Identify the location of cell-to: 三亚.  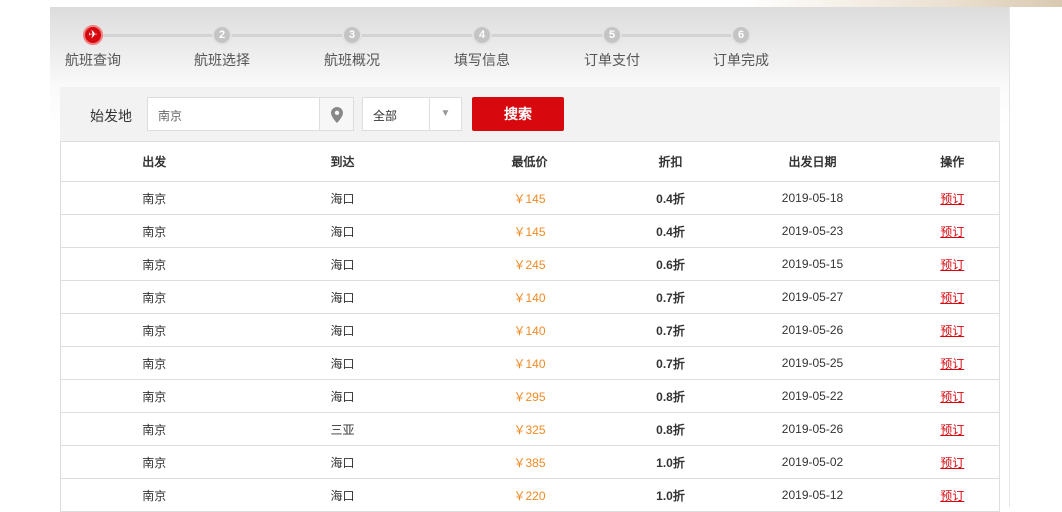
(342, 429).